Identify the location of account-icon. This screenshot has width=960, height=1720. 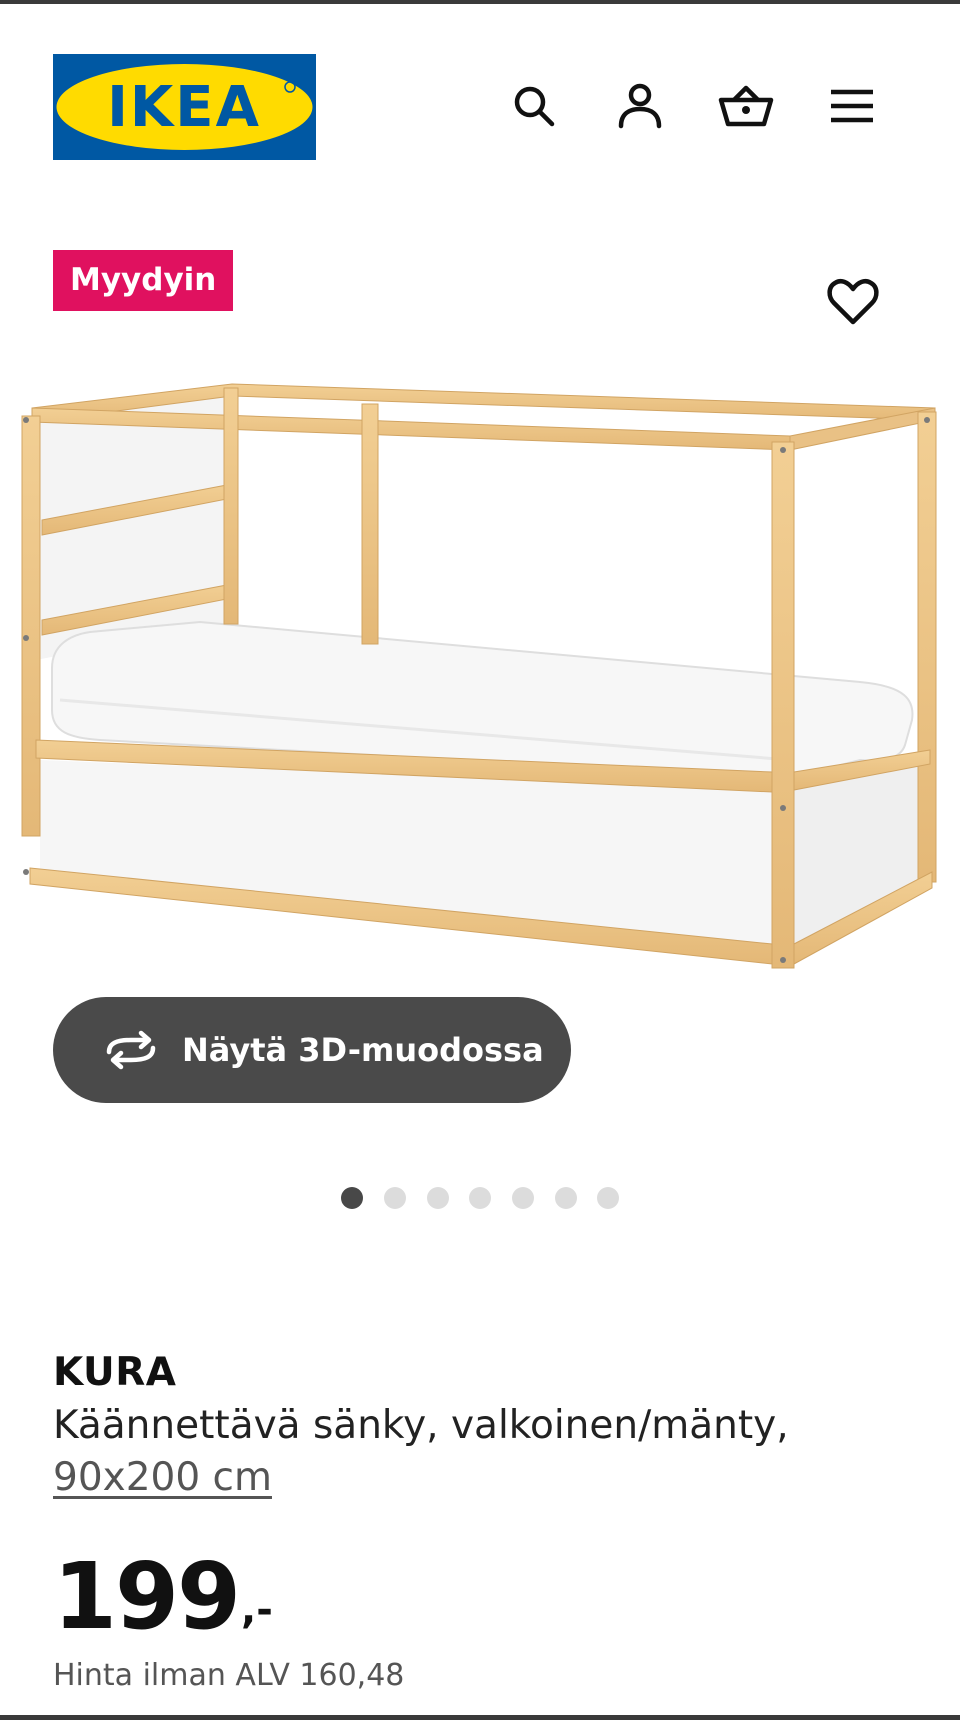
(640, 106).